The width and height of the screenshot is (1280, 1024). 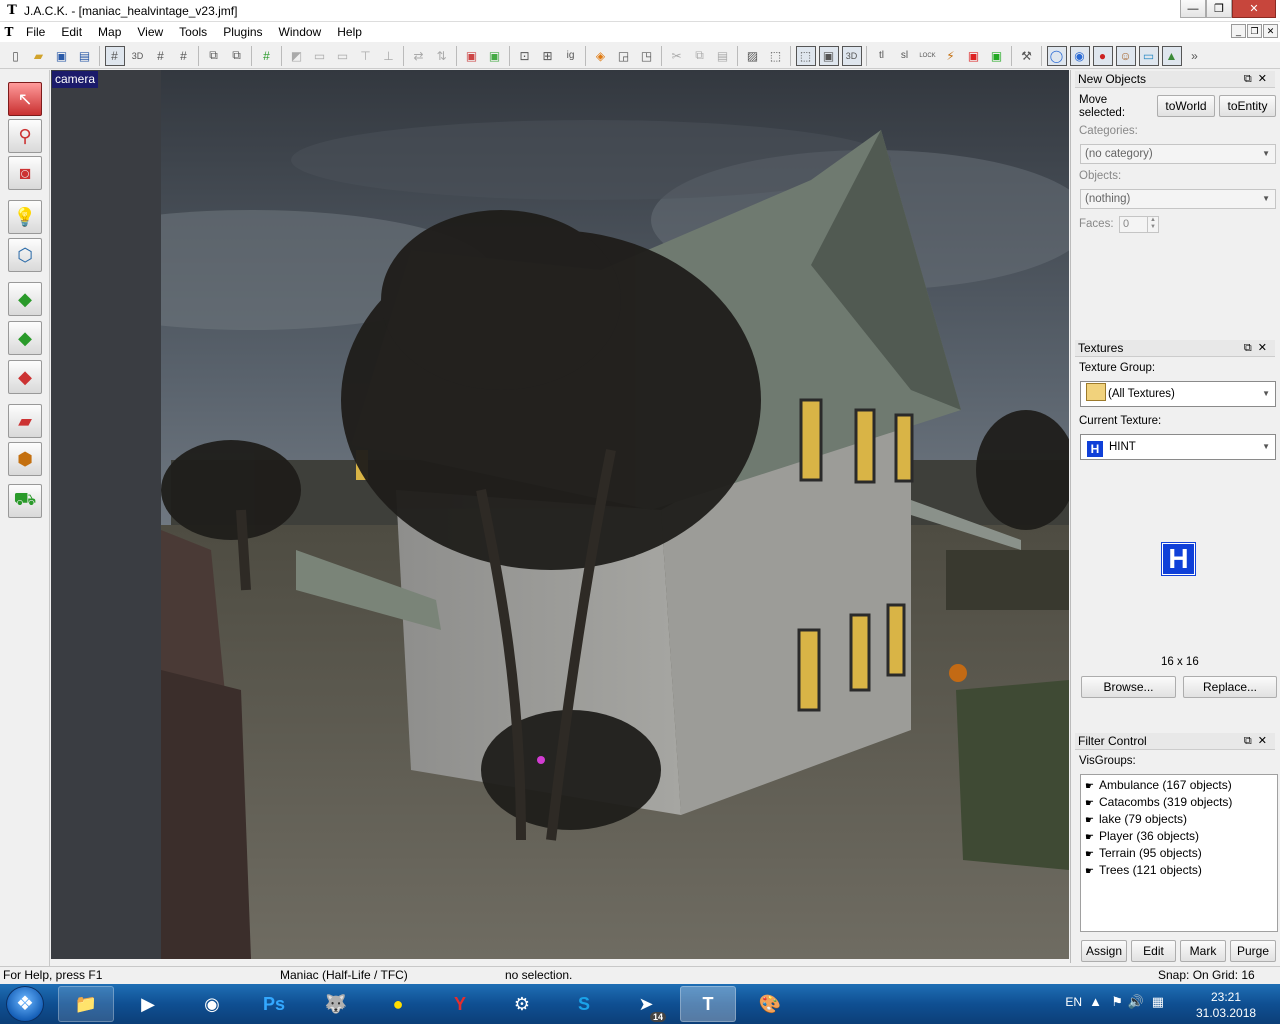 I want to click on align-bottom-icon: ⊥, so click(x=389, y=56).